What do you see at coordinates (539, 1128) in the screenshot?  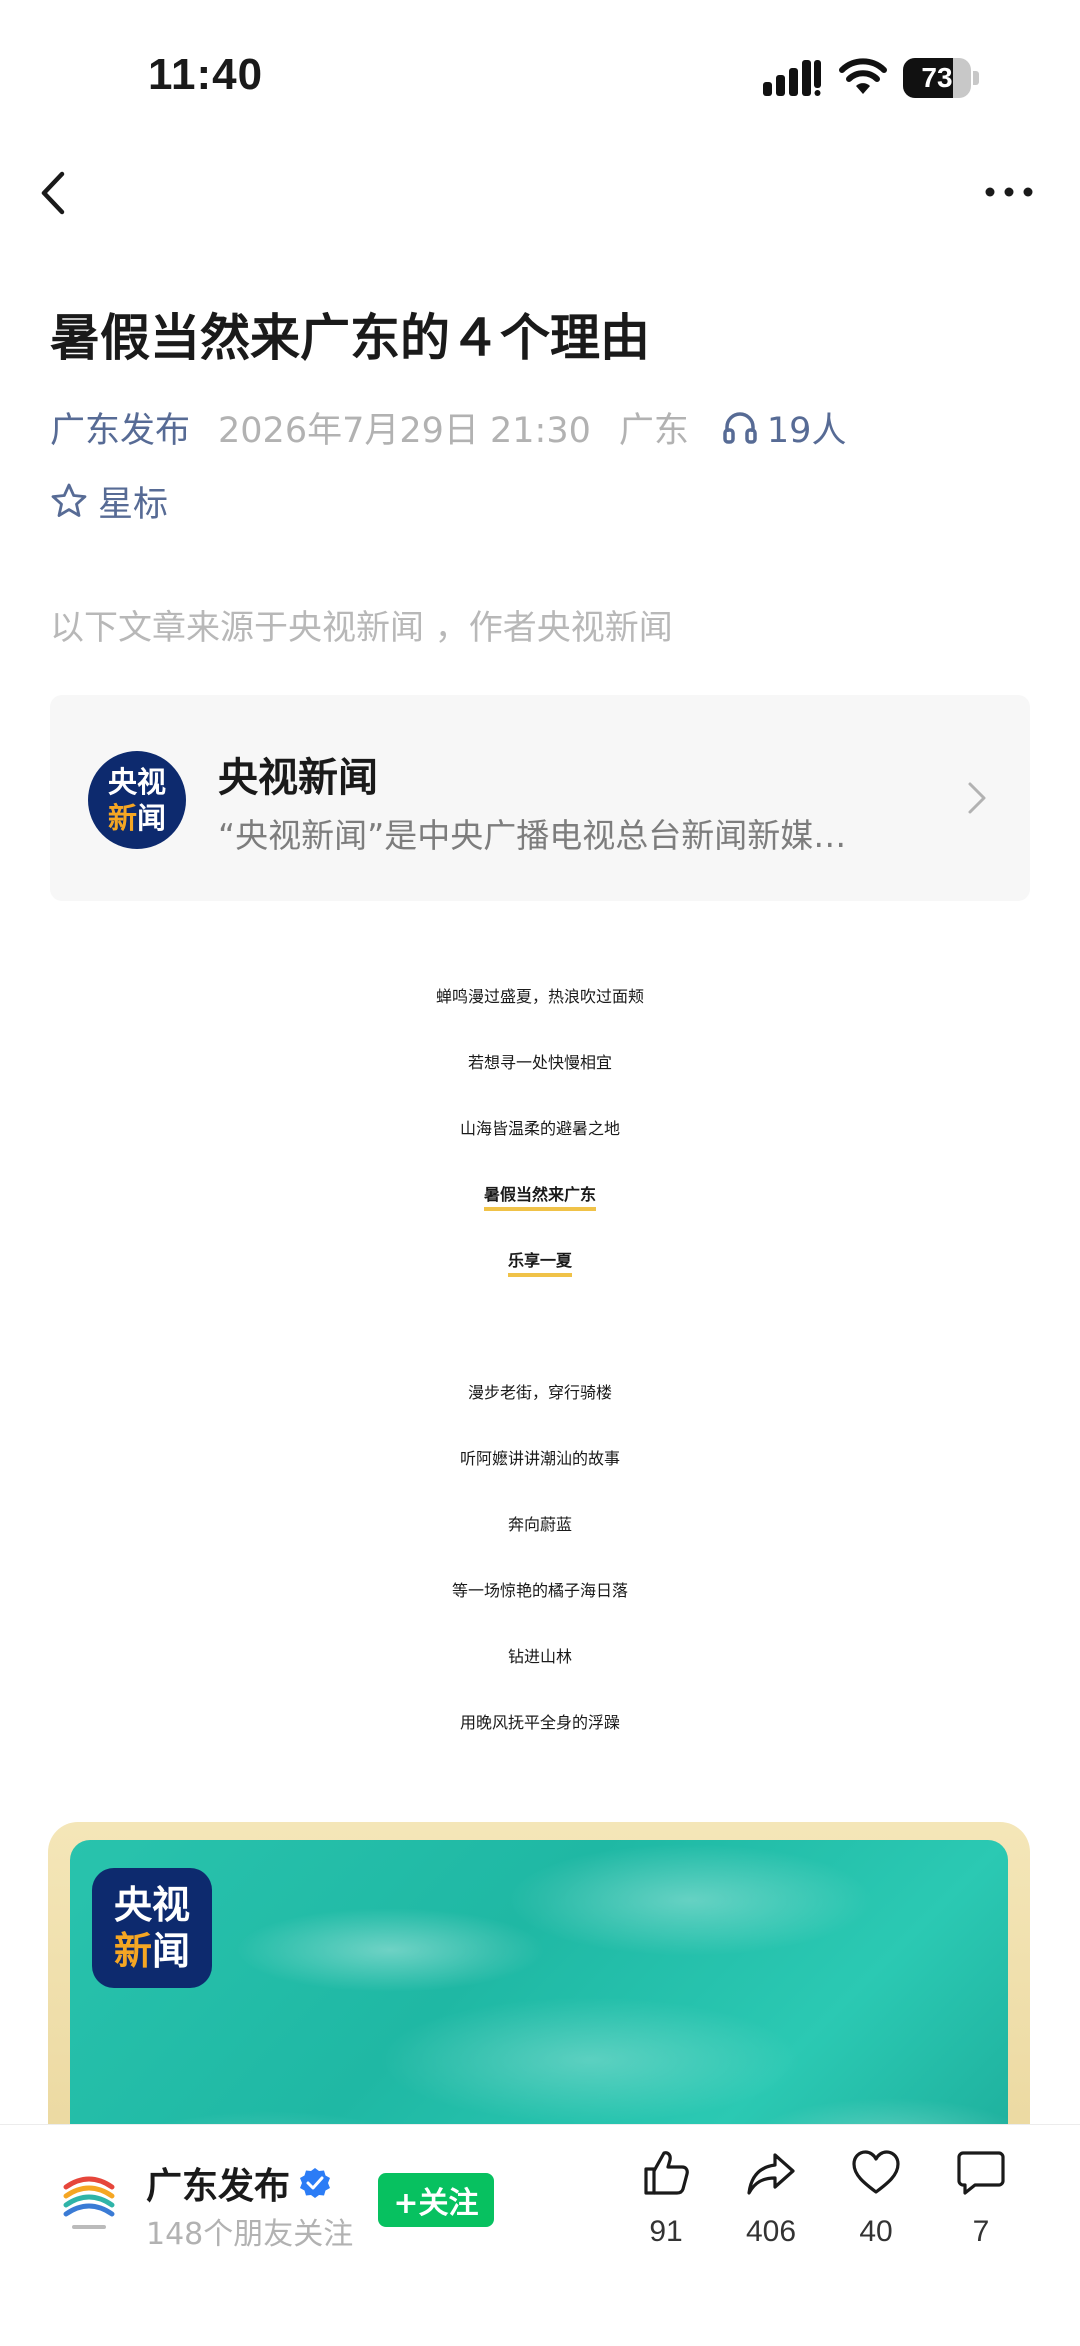 I see `poem-line: 山海皆温柔的避暑之地` at bounding box center [539, 1128].